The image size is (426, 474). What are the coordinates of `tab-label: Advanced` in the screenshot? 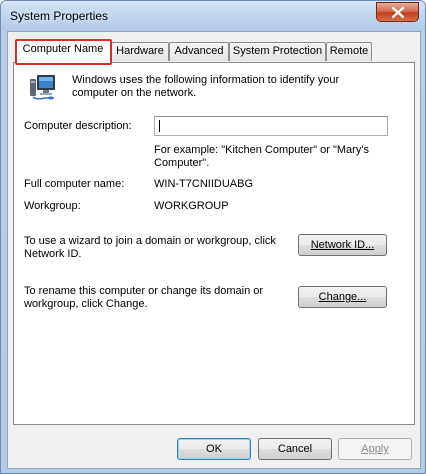 It's located at (199, 51).